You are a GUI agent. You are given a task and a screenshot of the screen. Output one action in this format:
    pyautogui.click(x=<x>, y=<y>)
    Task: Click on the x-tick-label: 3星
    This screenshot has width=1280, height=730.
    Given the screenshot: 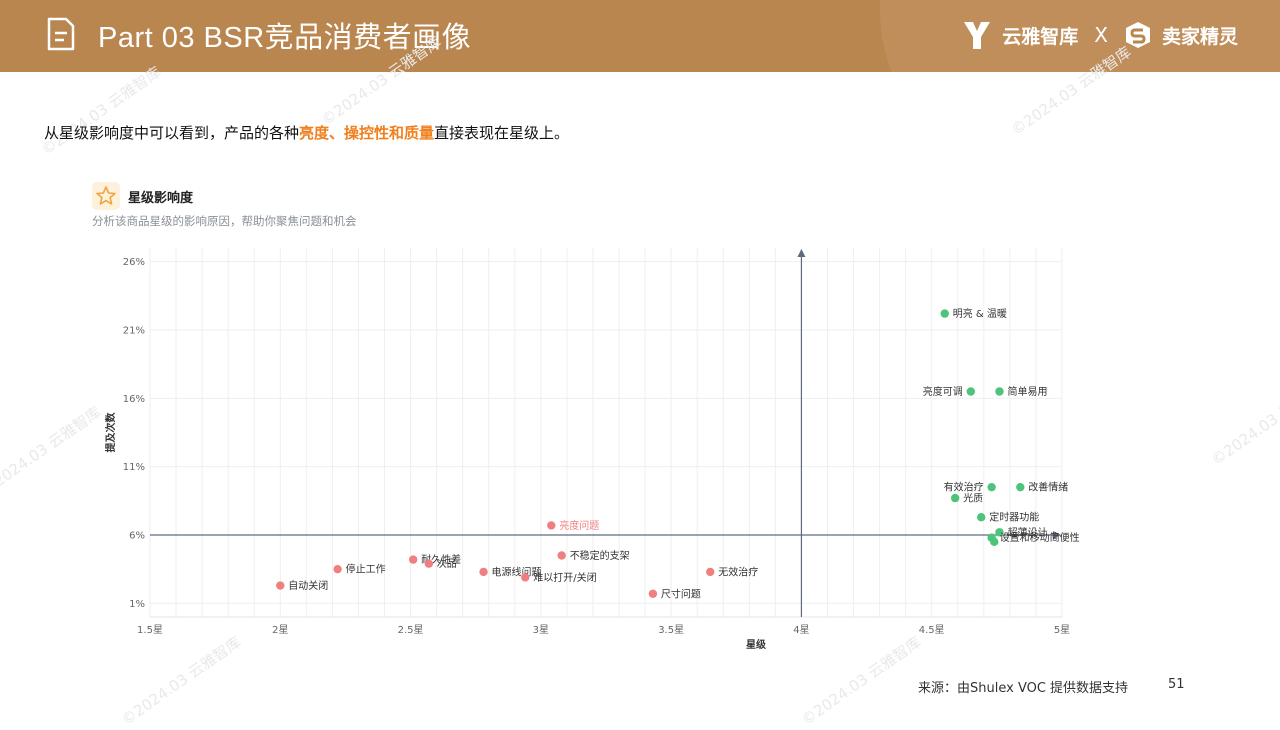 What is the action you would take?
    pyautogui.click(x=541, y=630)
    